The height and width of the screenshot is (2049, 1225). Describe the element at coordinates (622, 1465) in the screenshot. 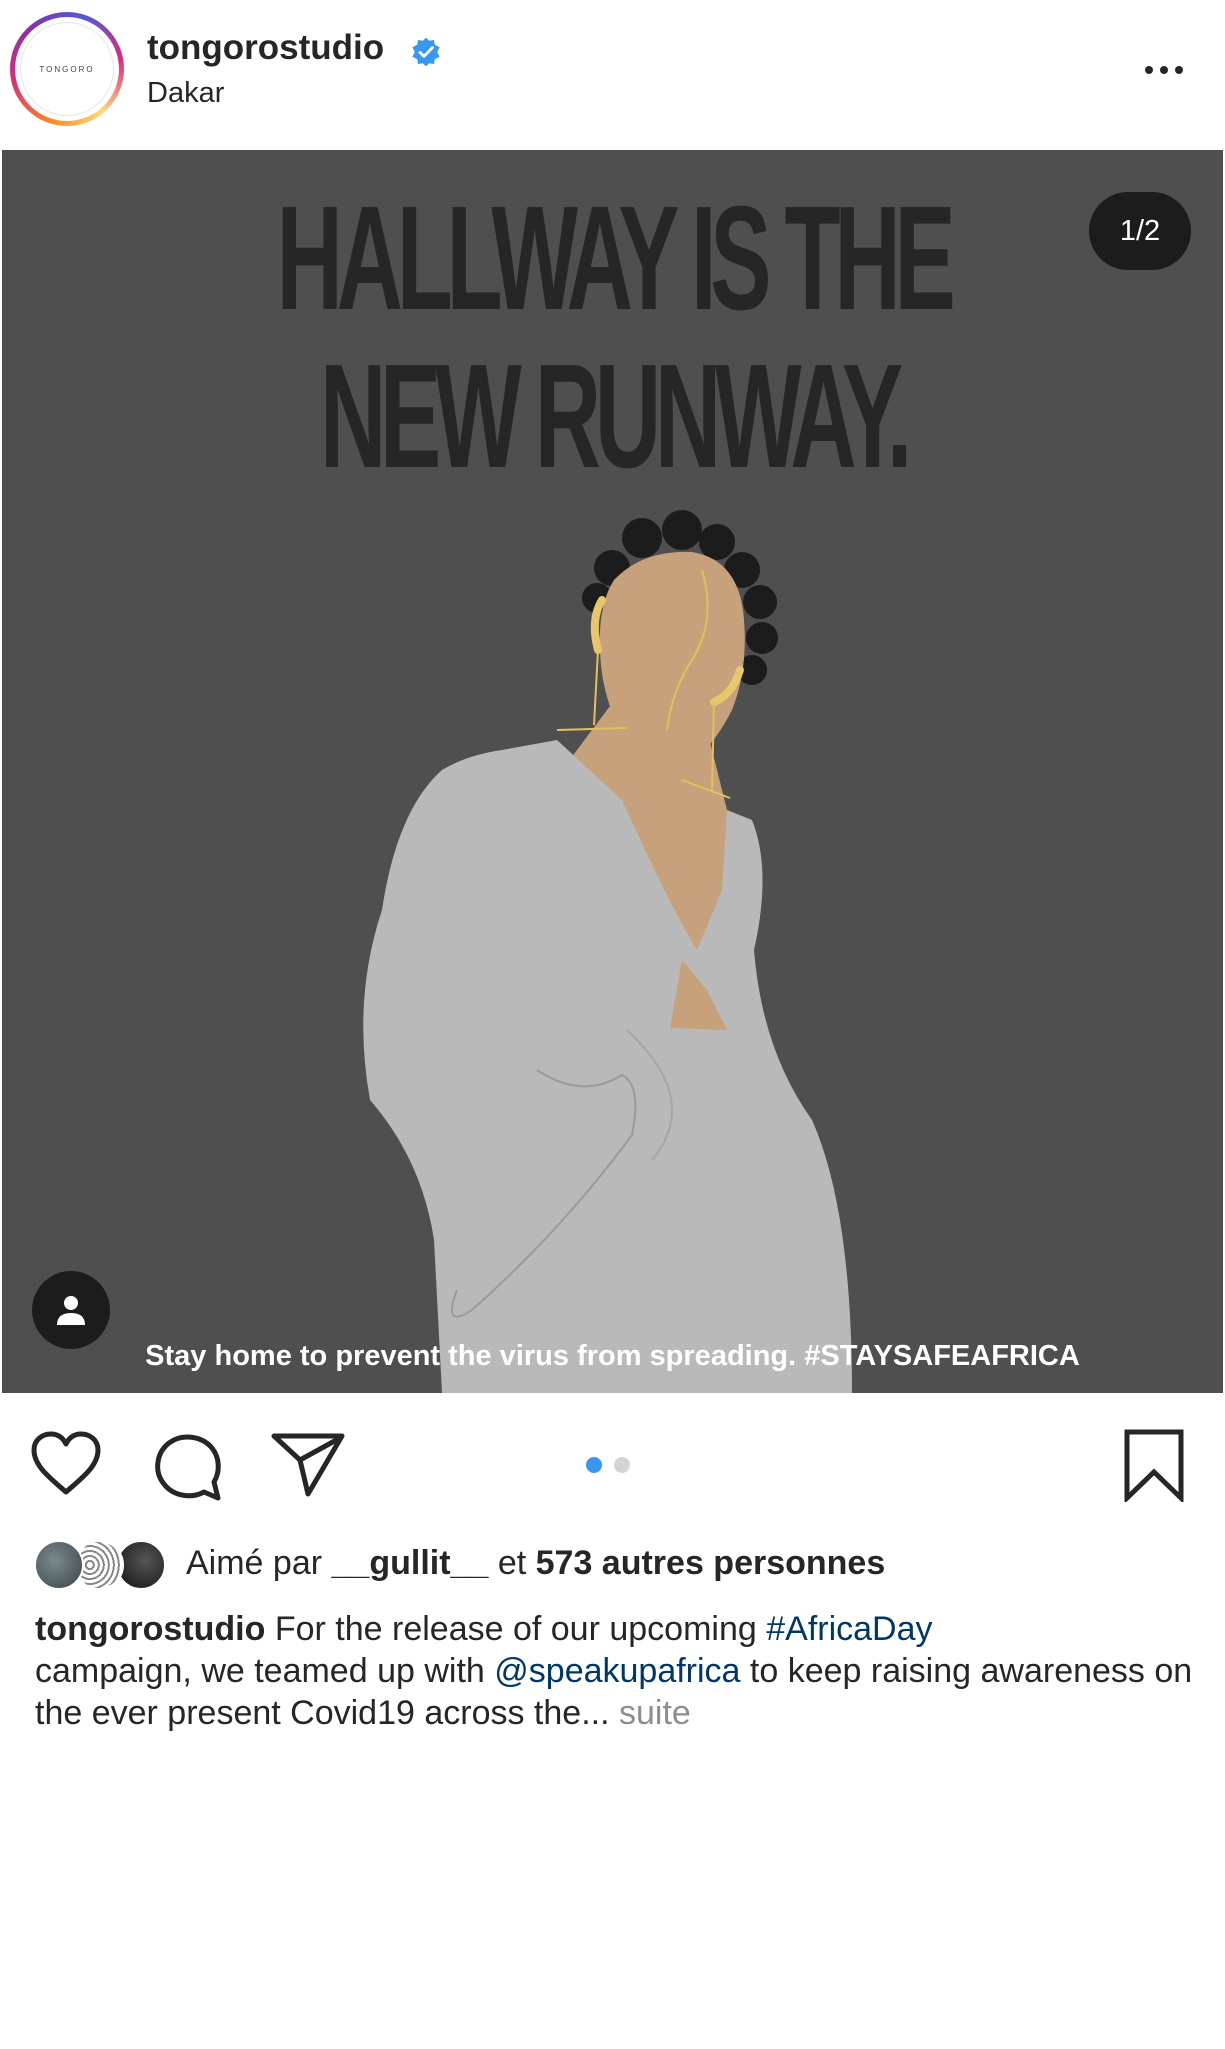

I see `carousel-dot` at that location.